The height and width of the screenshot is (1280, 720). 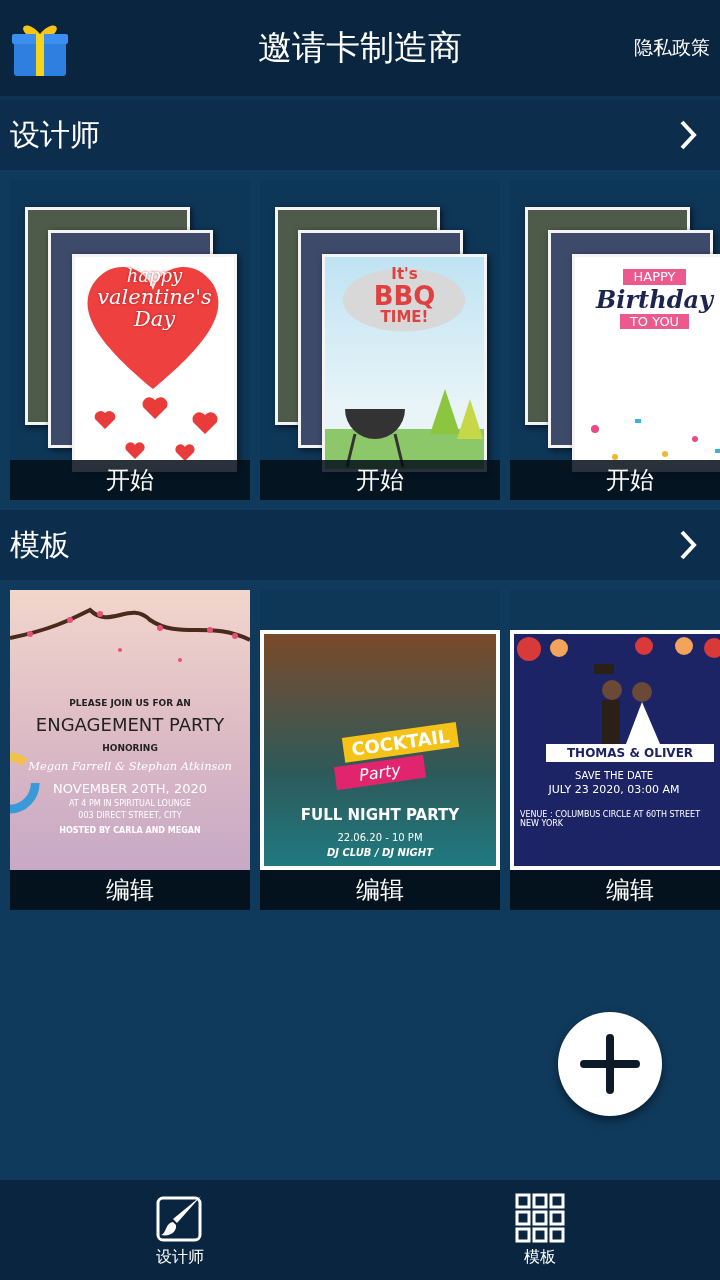 I want to click on artwork-text: PLEASE JOIN US FOR AN, so click(x=130, y=703).